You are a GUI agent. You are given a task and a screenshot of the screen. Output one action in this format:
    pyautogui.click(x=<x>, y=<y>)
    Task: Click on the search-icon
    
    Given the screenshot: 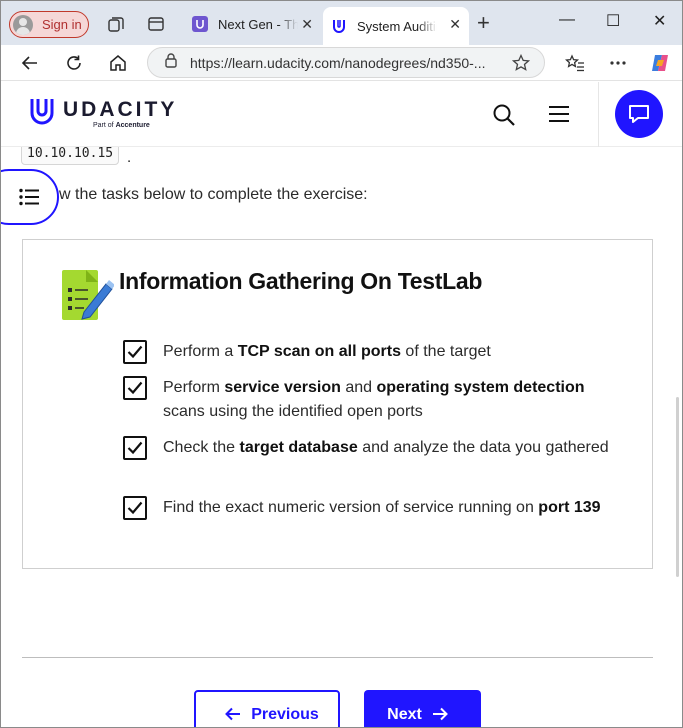 What is the action you would take?
    pyautogui.click(x=504, y=117)
    